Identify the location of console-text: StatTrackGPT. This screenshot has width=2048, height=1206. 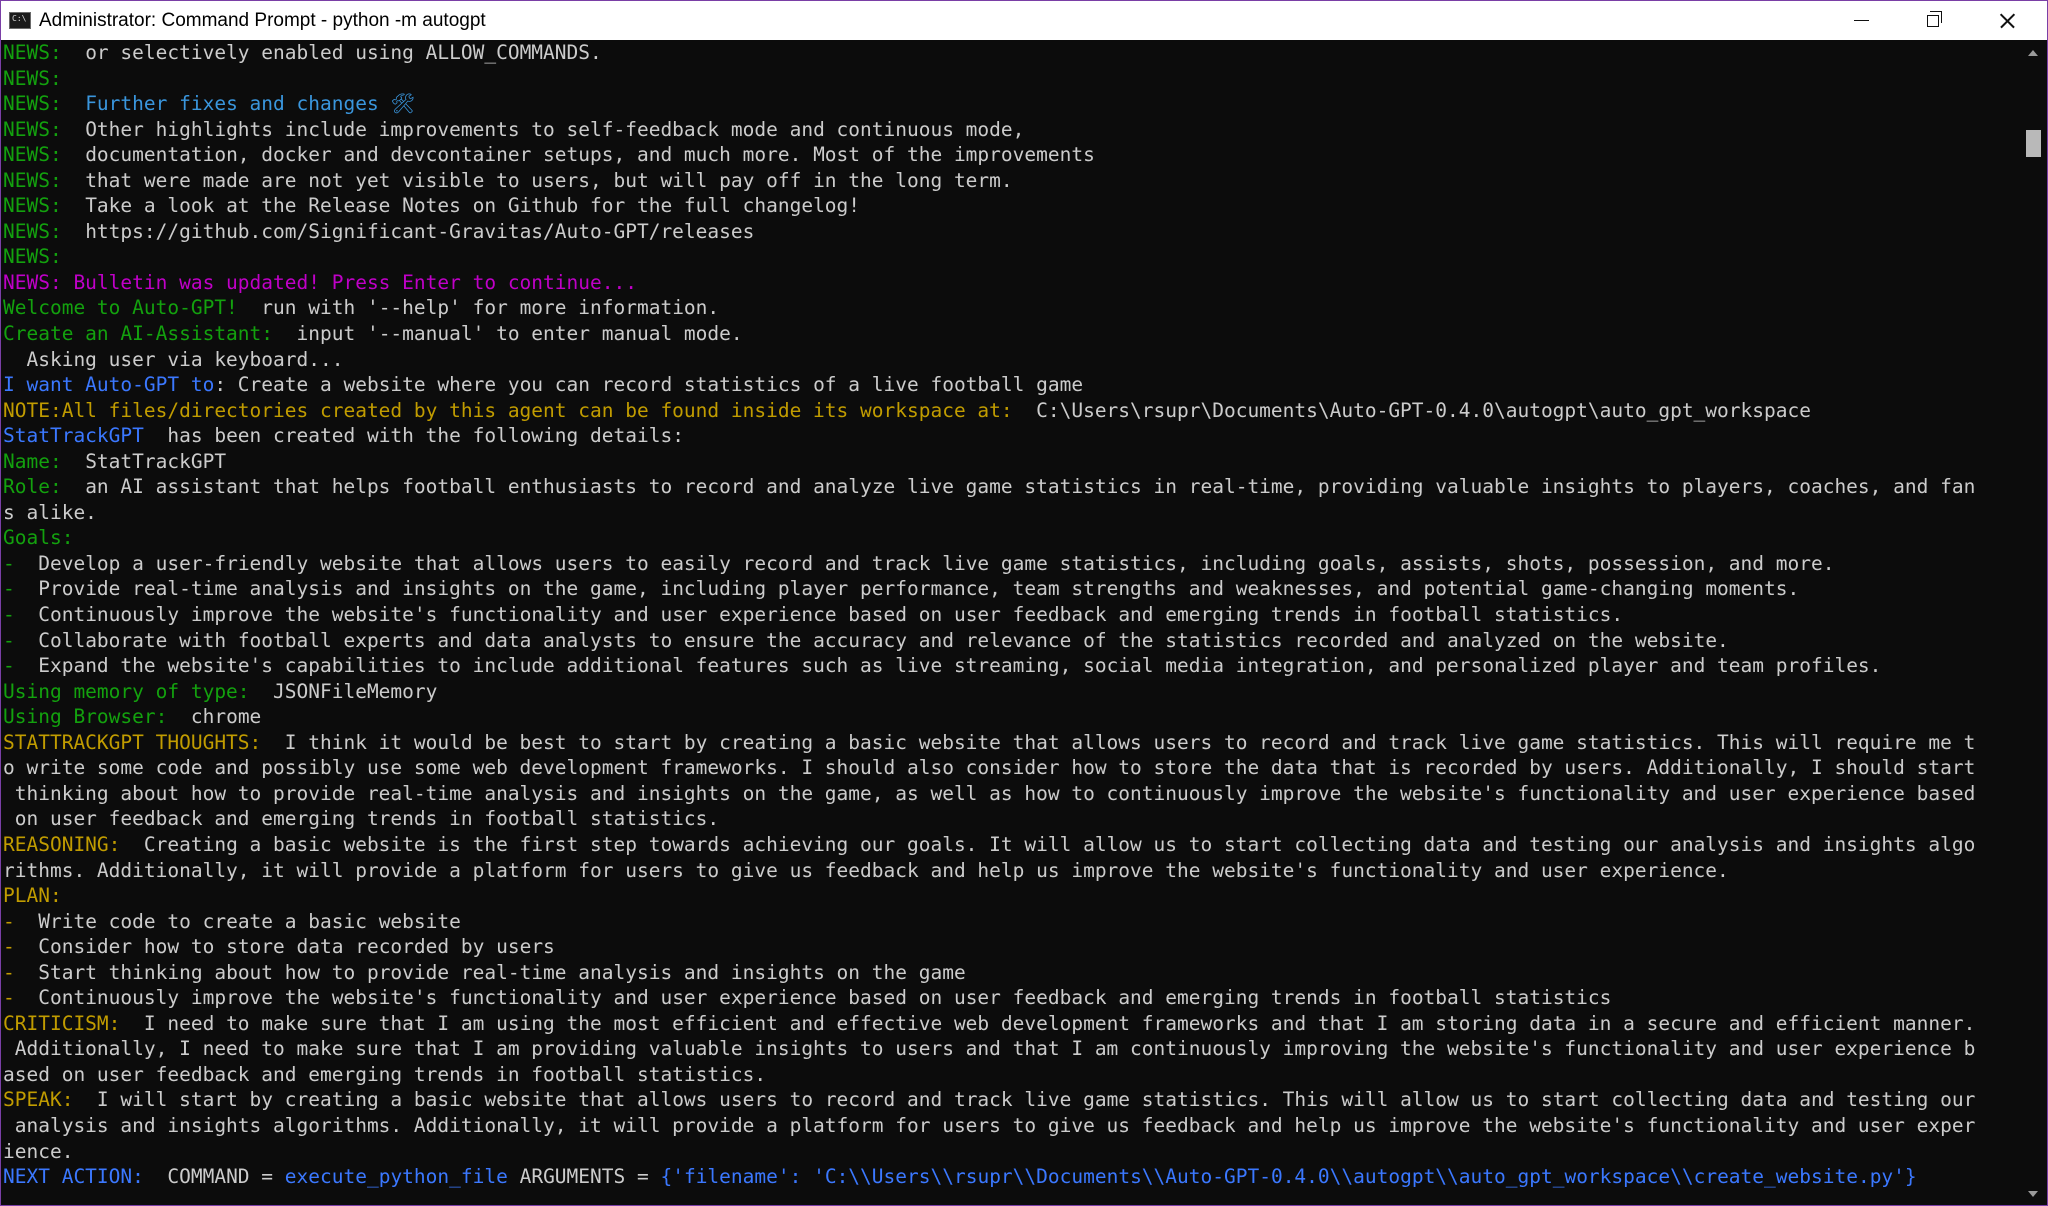
(73, 436).